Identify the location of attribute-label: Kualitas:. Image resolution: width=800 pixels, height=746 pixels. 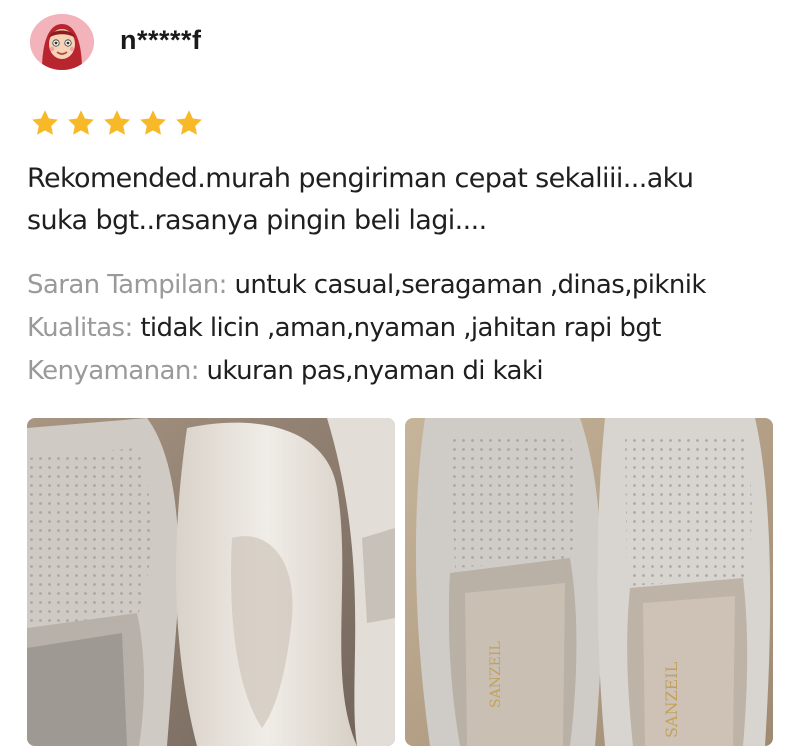
(80, 328).